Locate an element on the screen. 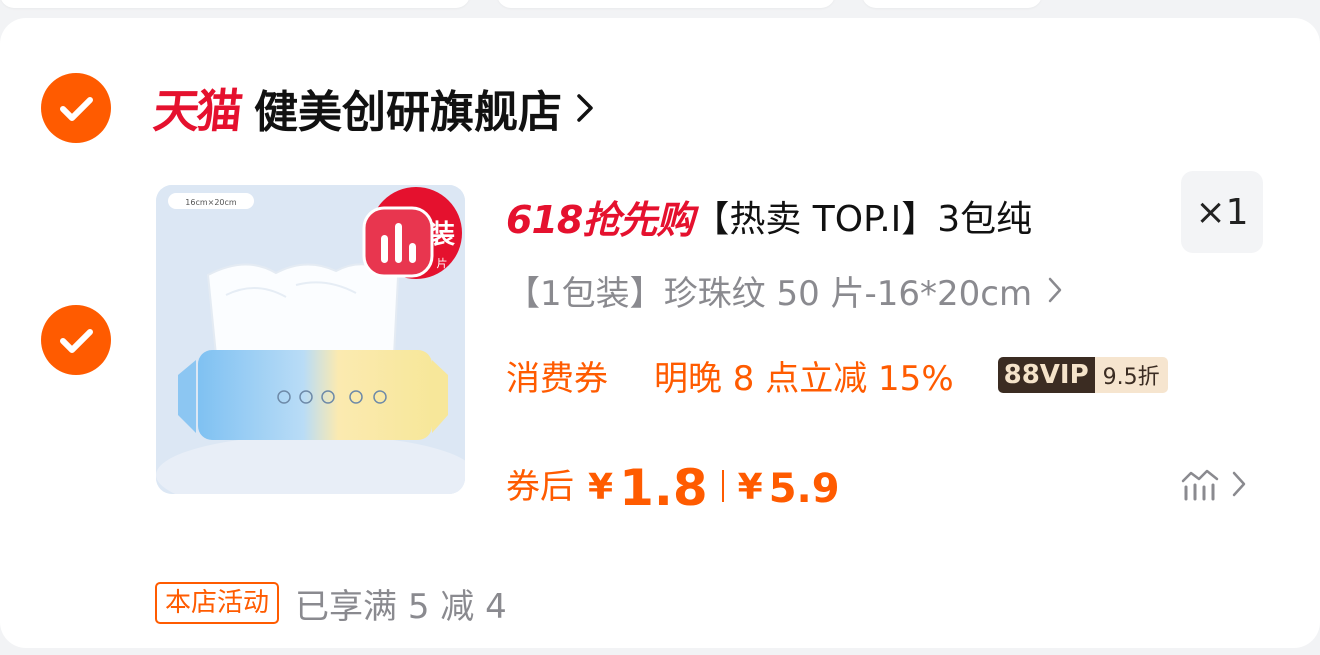 The image size is (1320, 655). coupon-label: 消费券 is located at coordinates (557, 378).